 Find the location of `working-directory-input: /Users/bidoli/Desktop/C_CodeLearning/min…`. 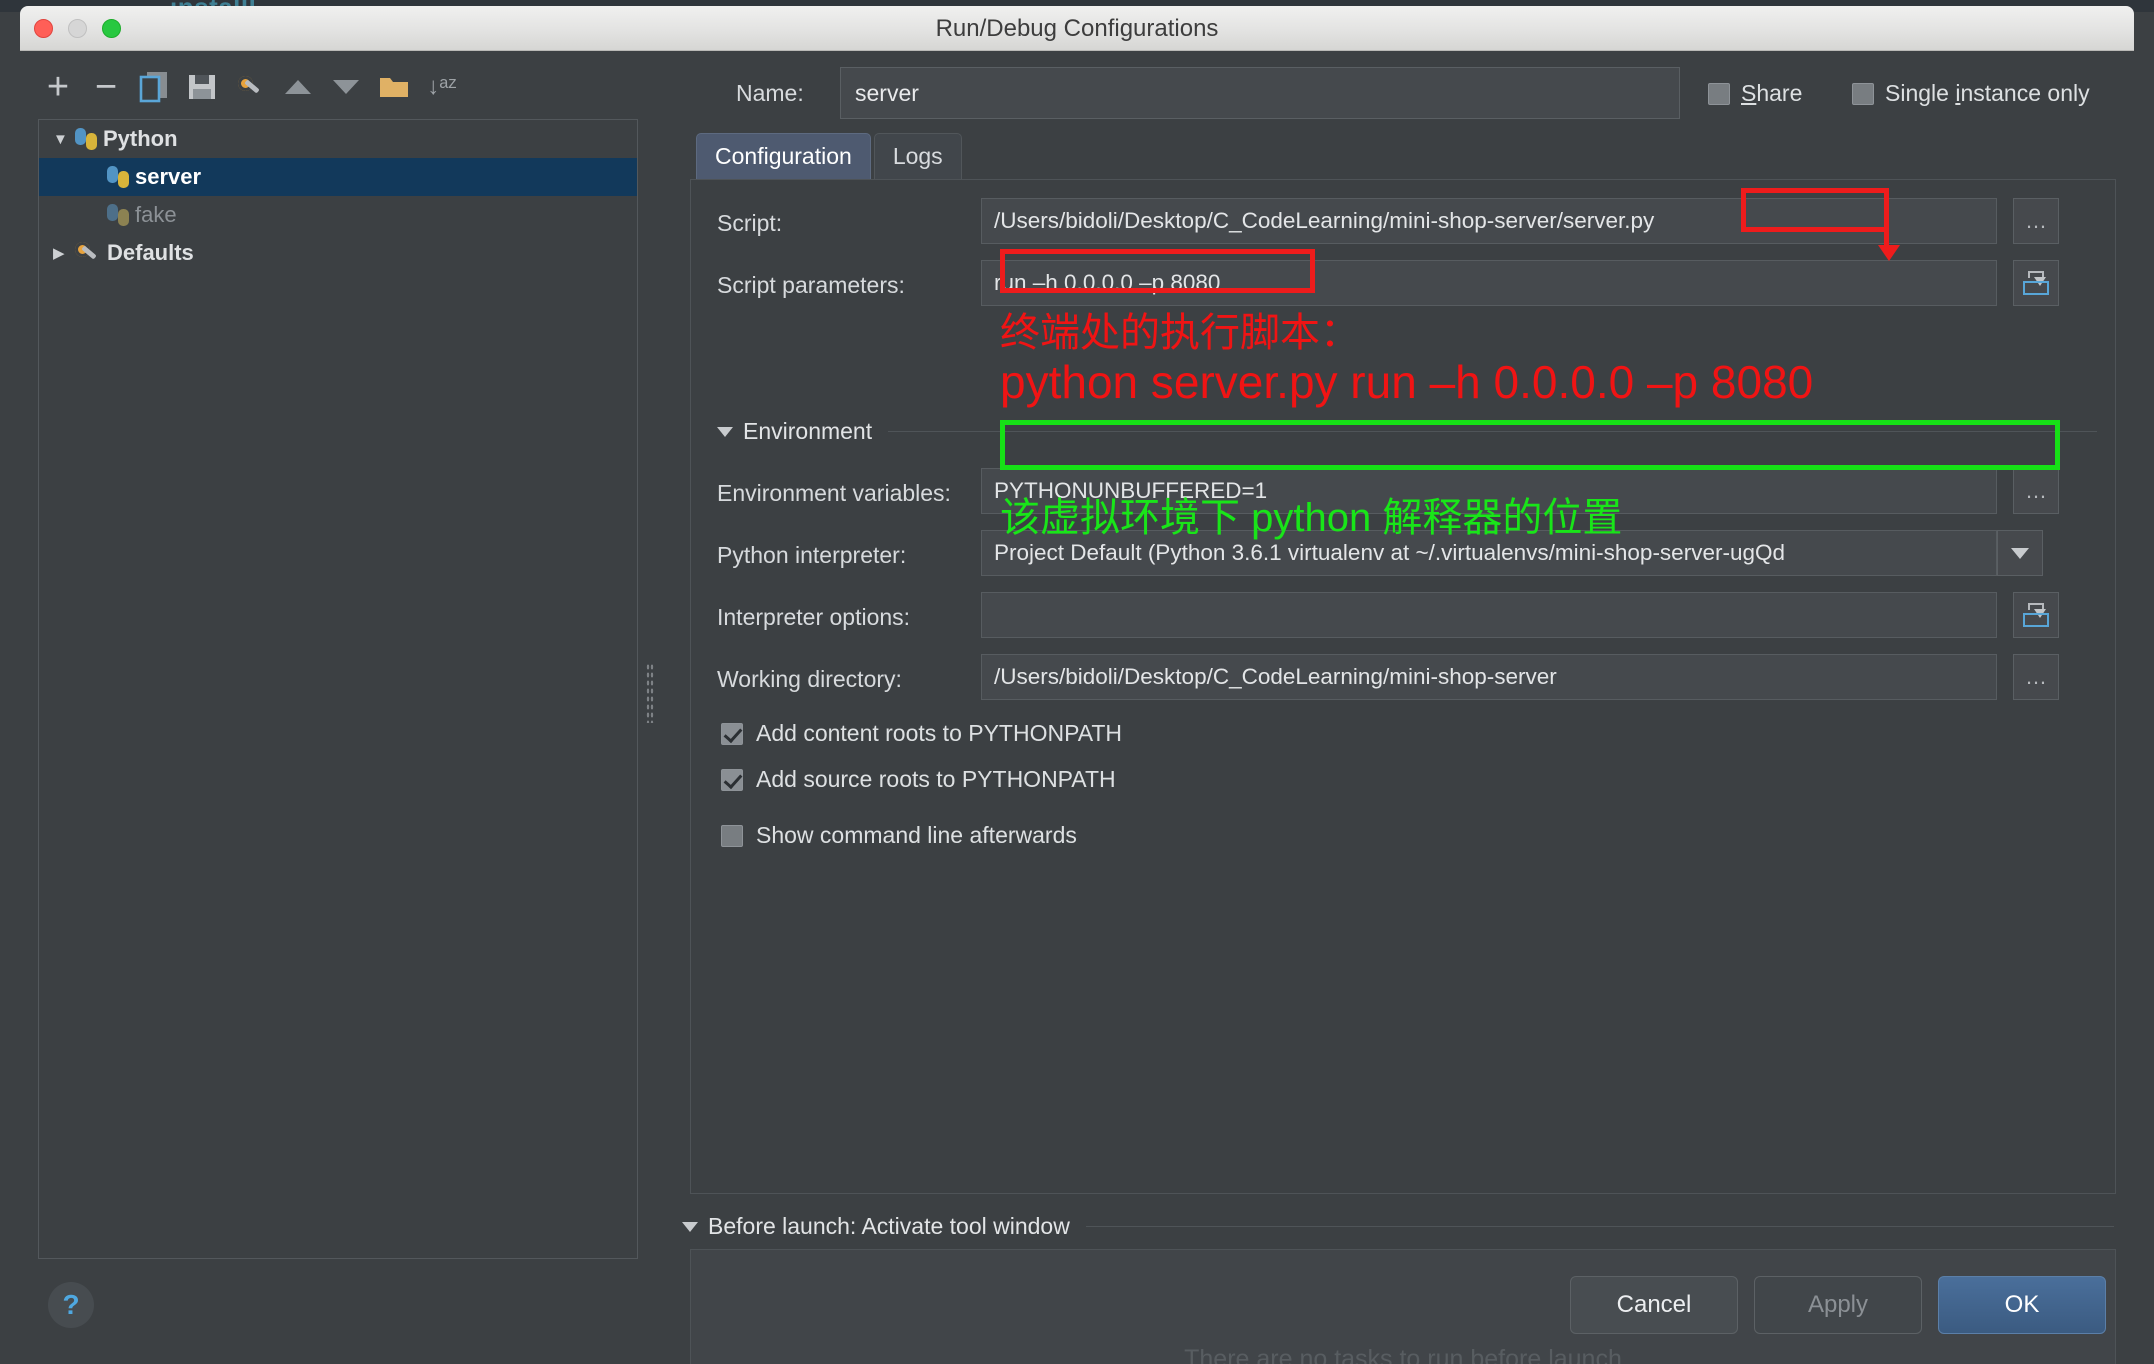

working-directory-input: /Users/bidoli/Desktop/C_CodeLearning/min… is located at coordinates (1489, 677).